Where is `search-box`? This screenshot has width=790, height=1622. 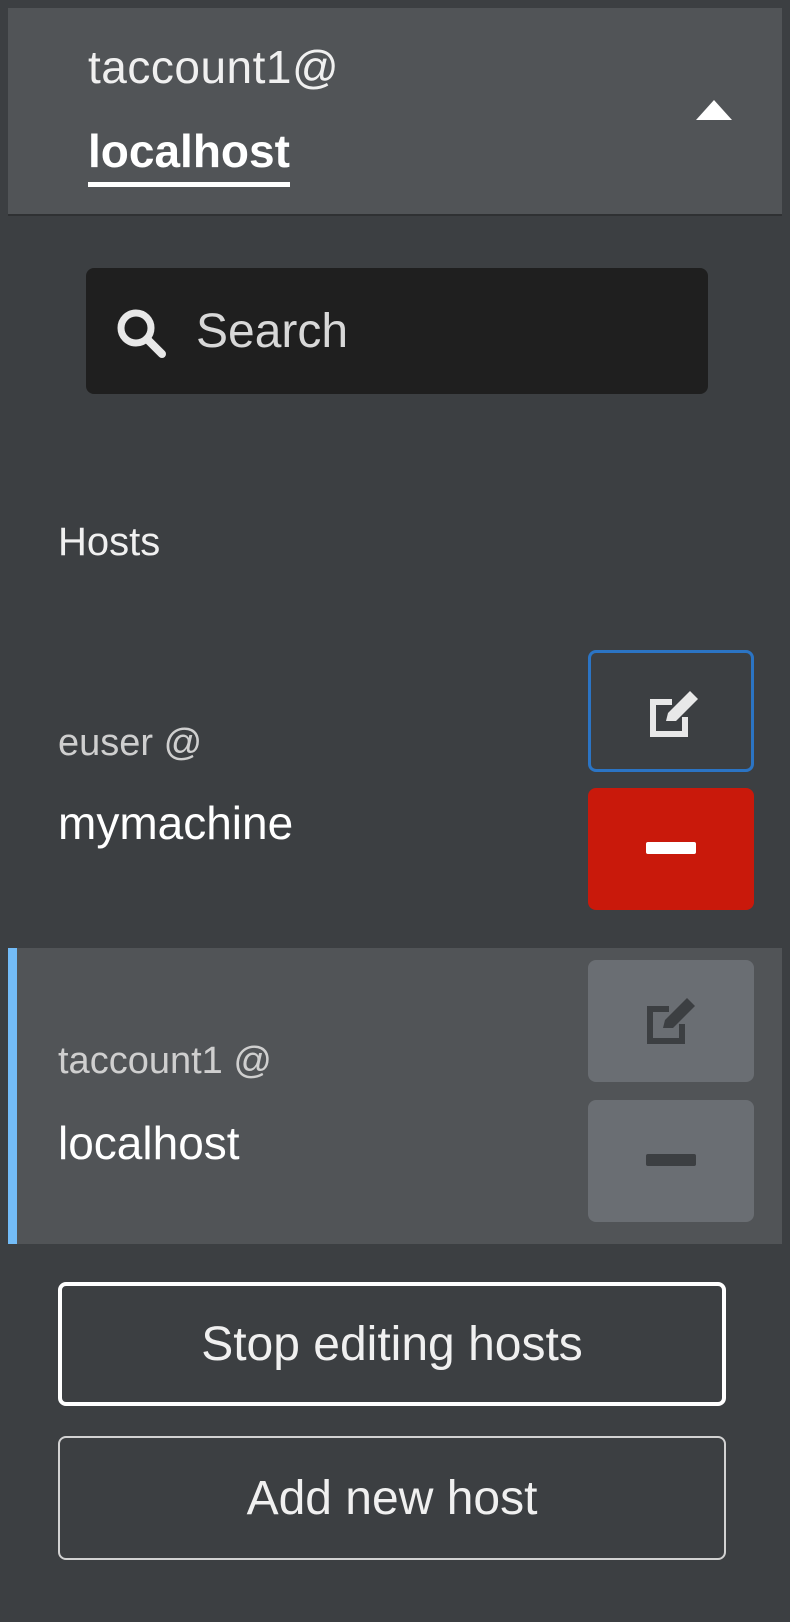
search-box is located at coordinates (397, 331).